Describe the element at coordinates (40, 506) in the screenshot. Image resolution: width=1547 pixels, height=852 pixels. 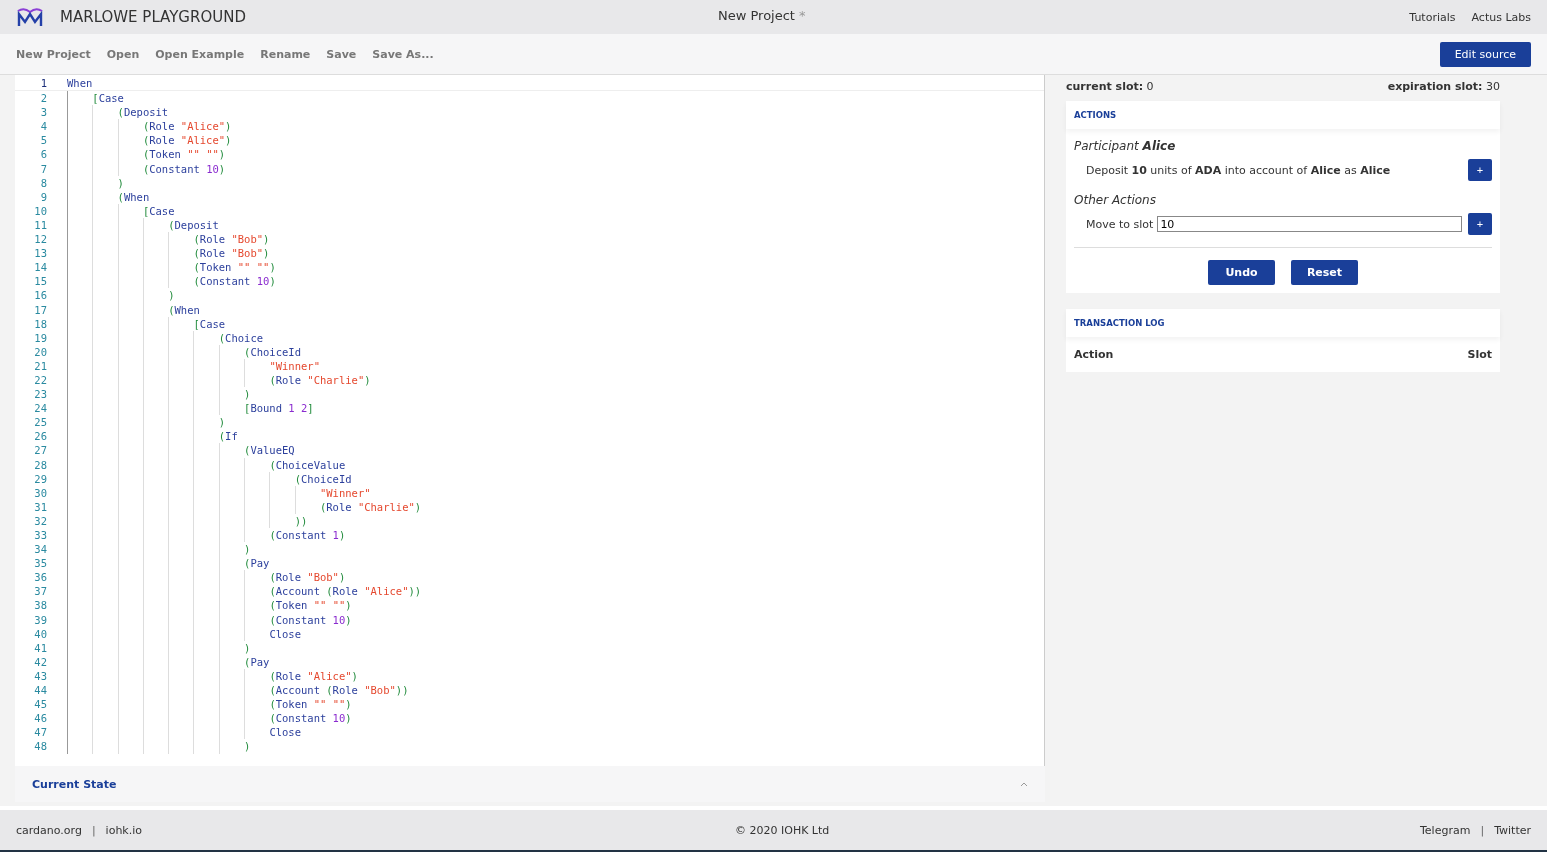
I see `line-number: 31` at that location.